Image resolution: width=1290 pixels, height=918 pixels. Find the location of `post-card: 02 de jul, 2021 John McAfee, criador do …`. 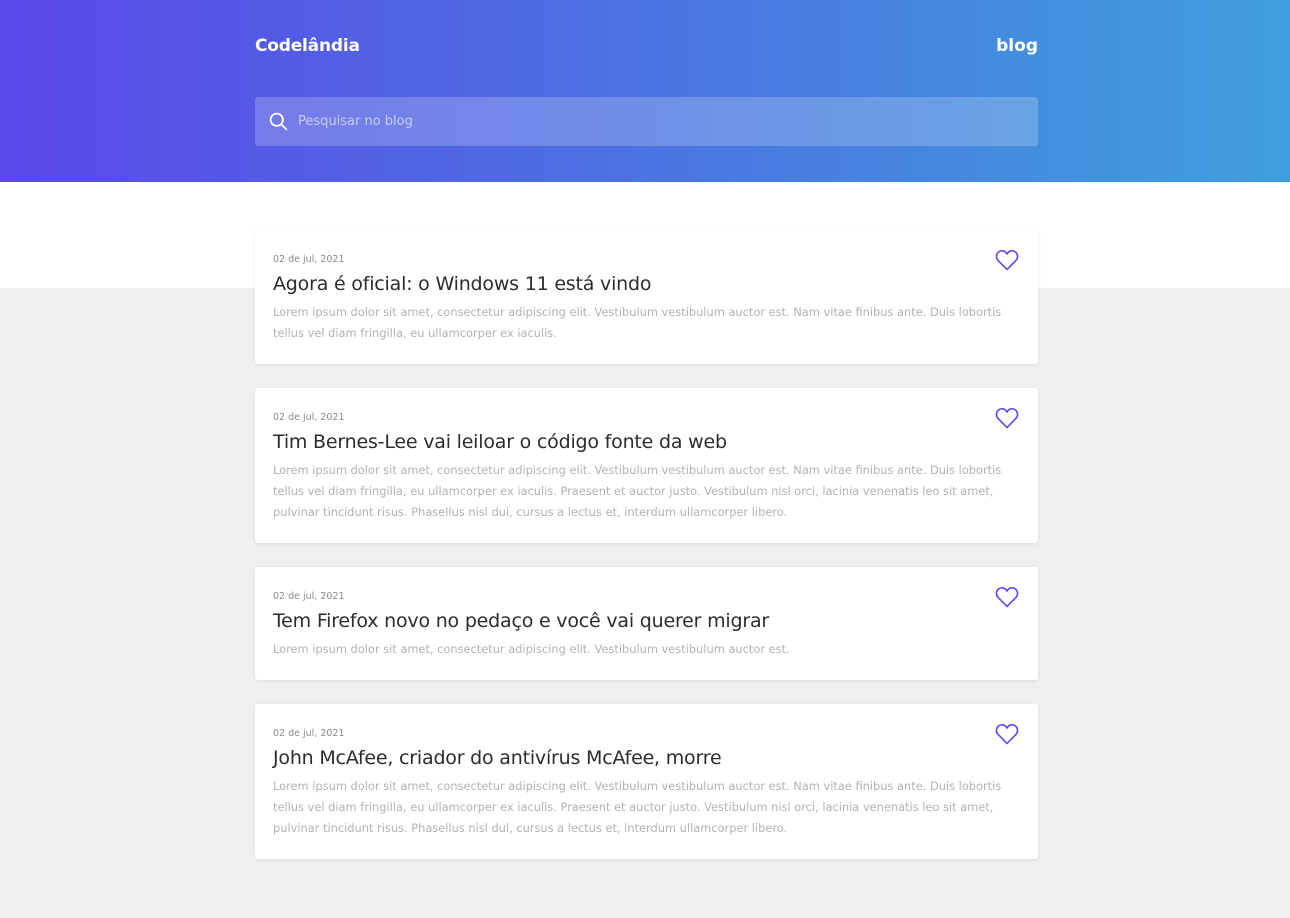

post-card: 02 de jul, 2021 John McAfee, criador do … is located at coordinates (646, 781).